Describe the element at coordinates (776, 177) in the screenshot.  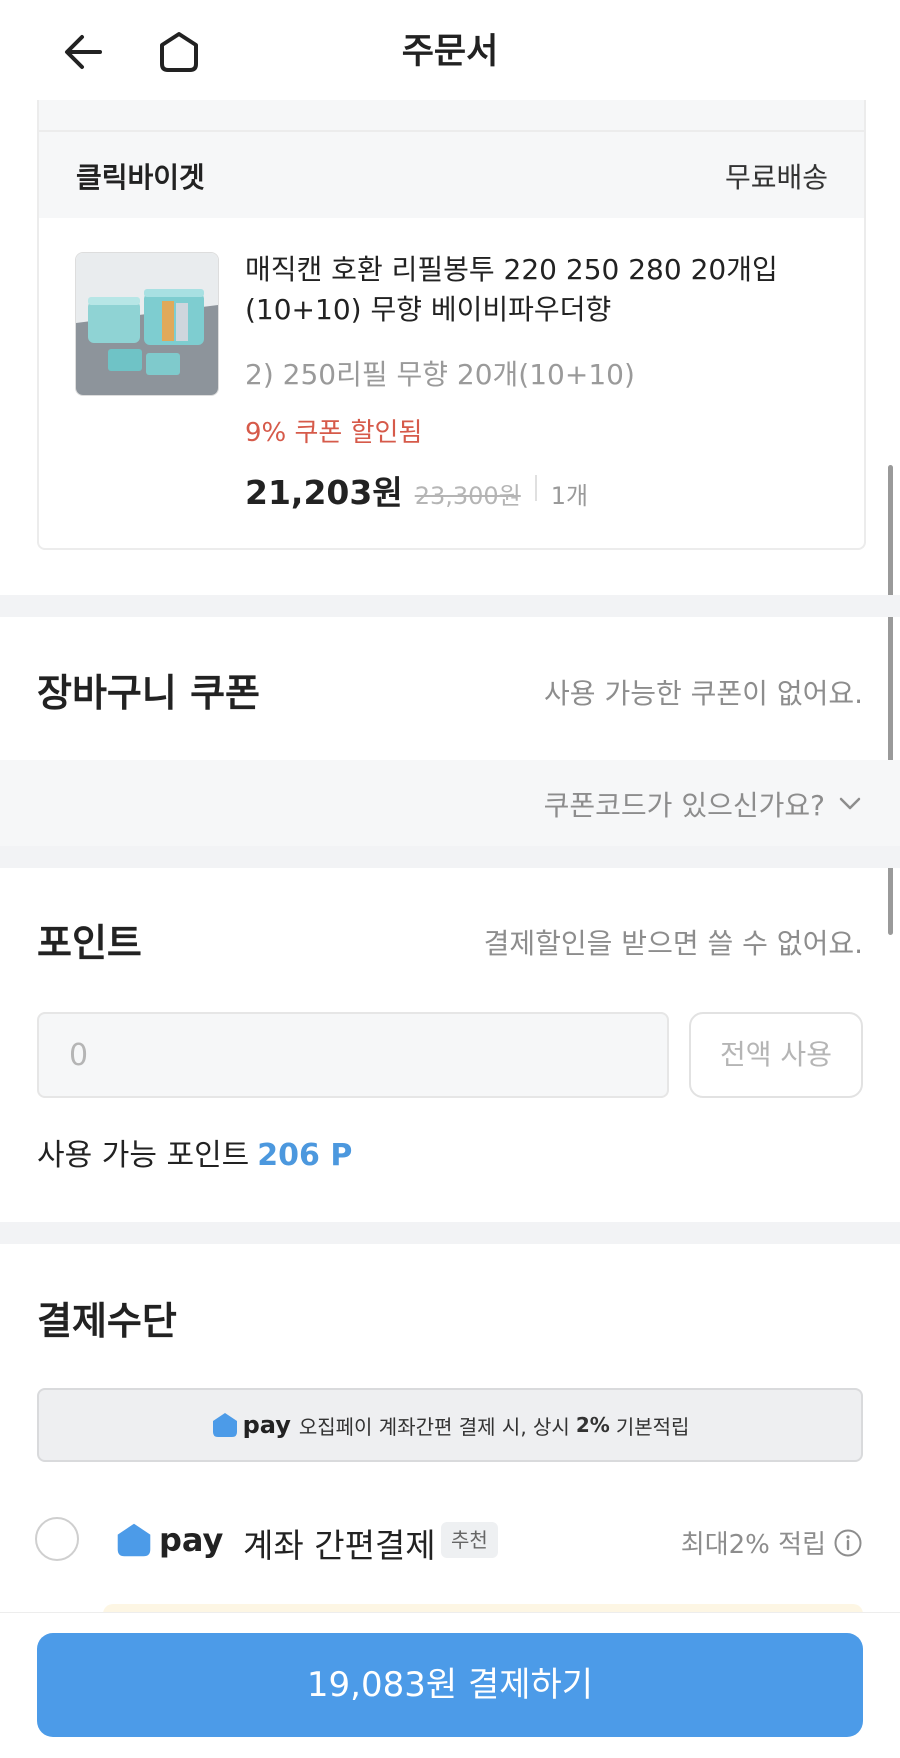
I see `shipping-label: 무료배송` at that location.